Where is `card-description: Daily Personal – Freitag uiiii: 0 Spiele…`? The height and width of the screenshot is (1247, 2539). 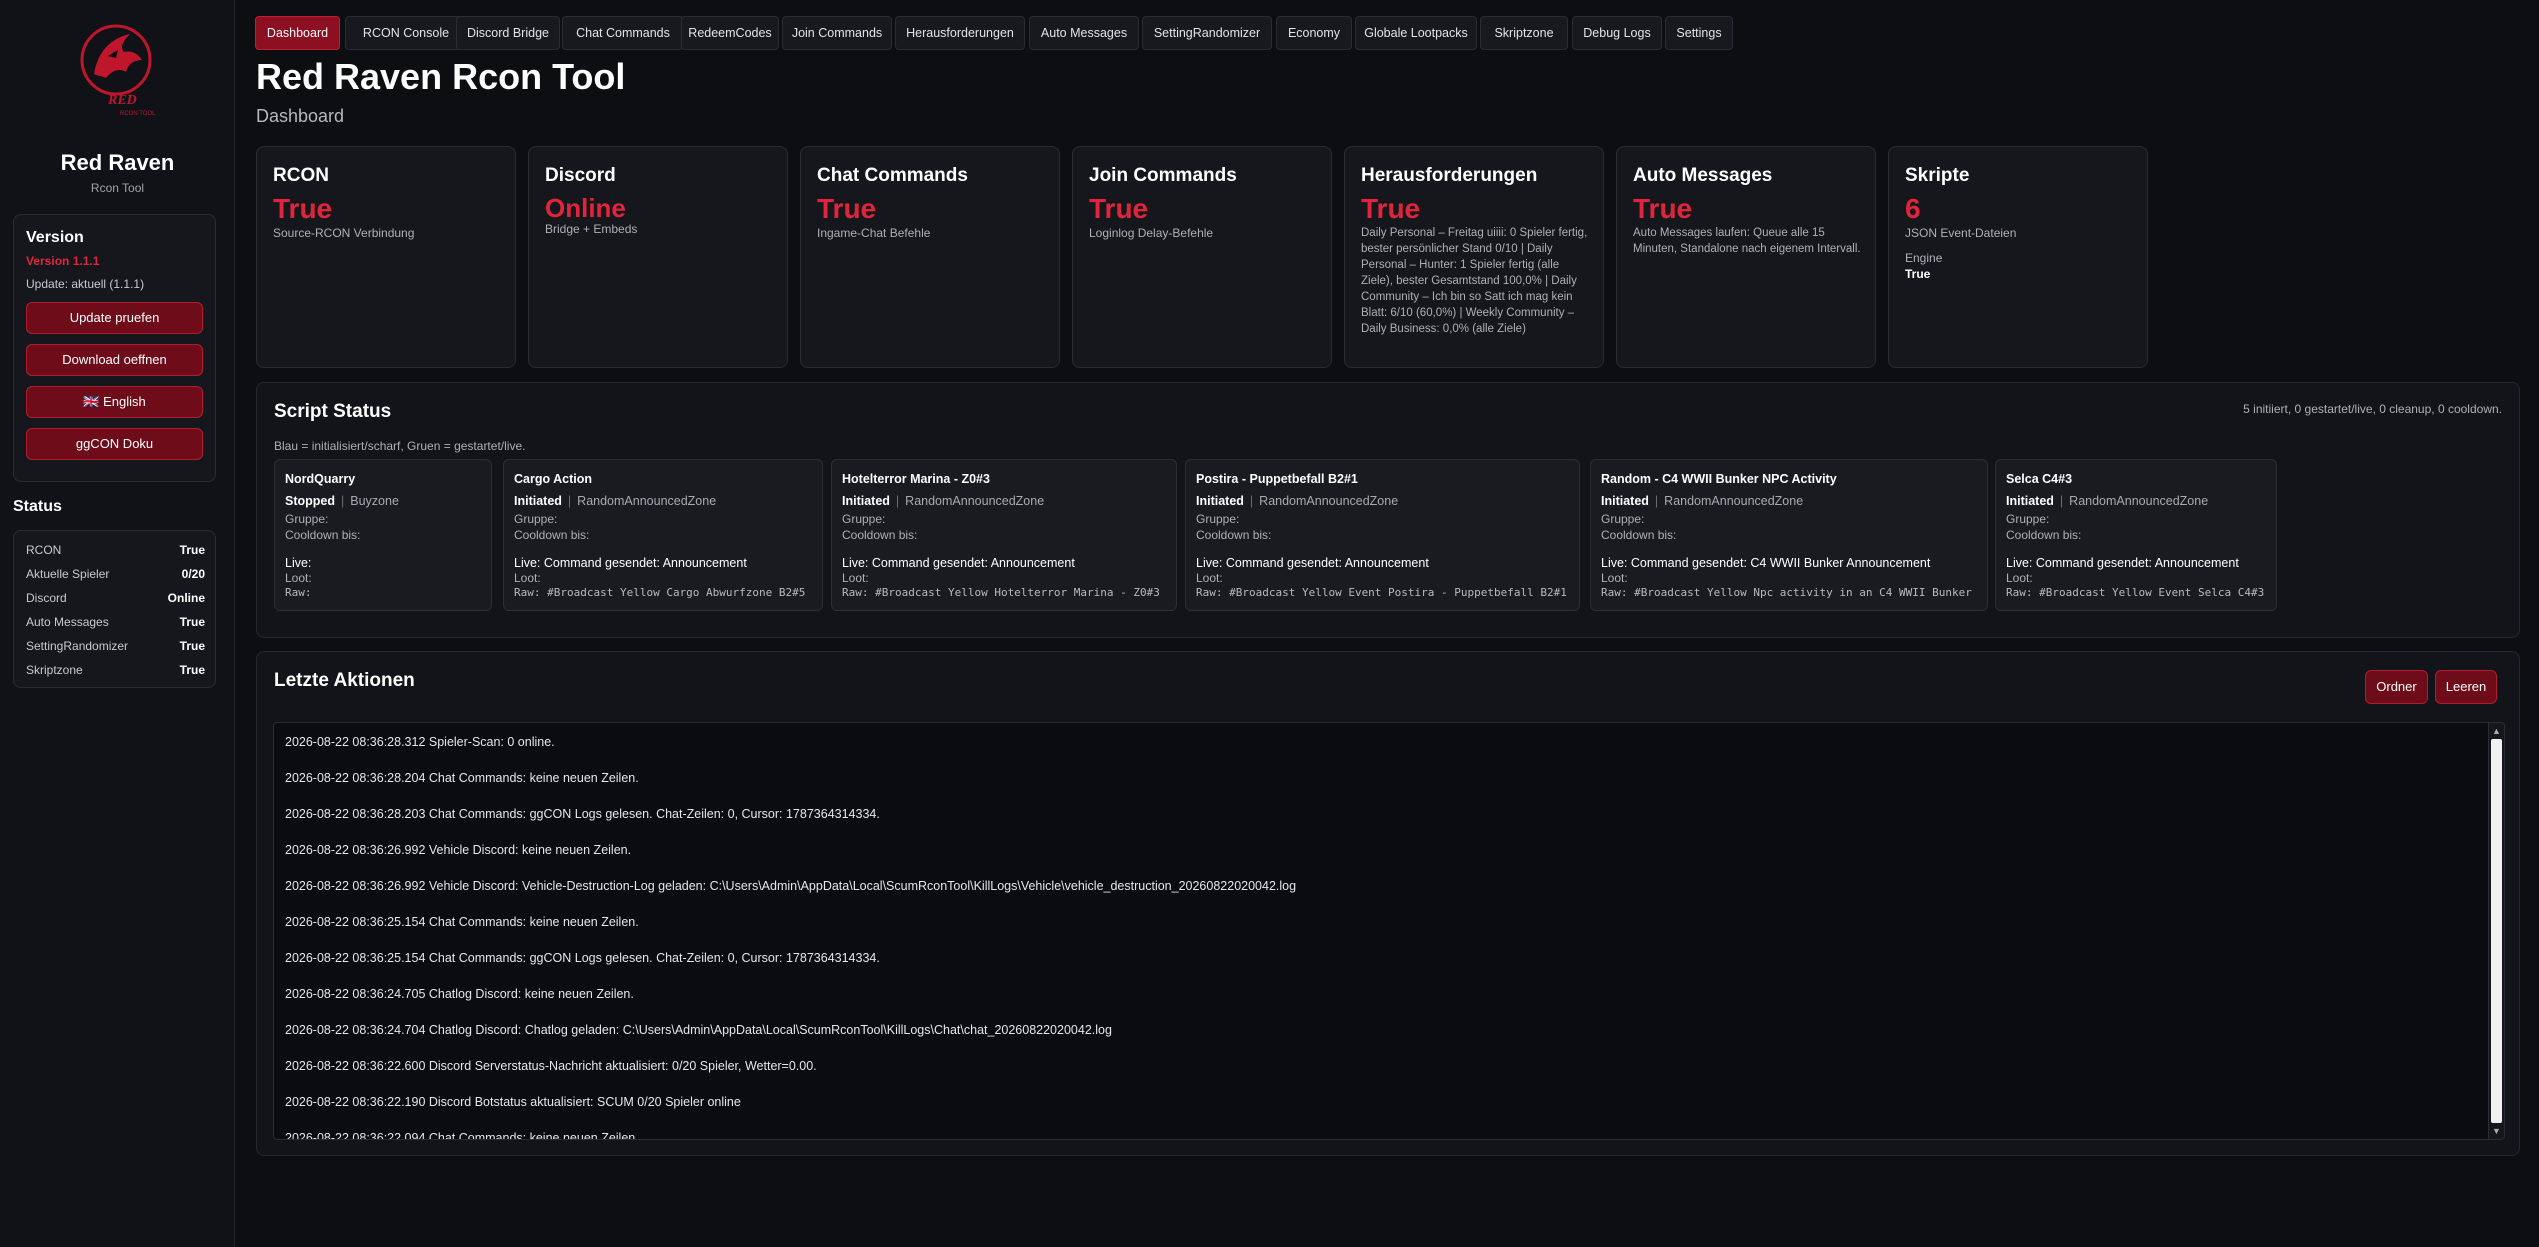 card-description: Daily Personal – Freitag uiiii: 0 Spiele… is located at coordinates (1474, 281).